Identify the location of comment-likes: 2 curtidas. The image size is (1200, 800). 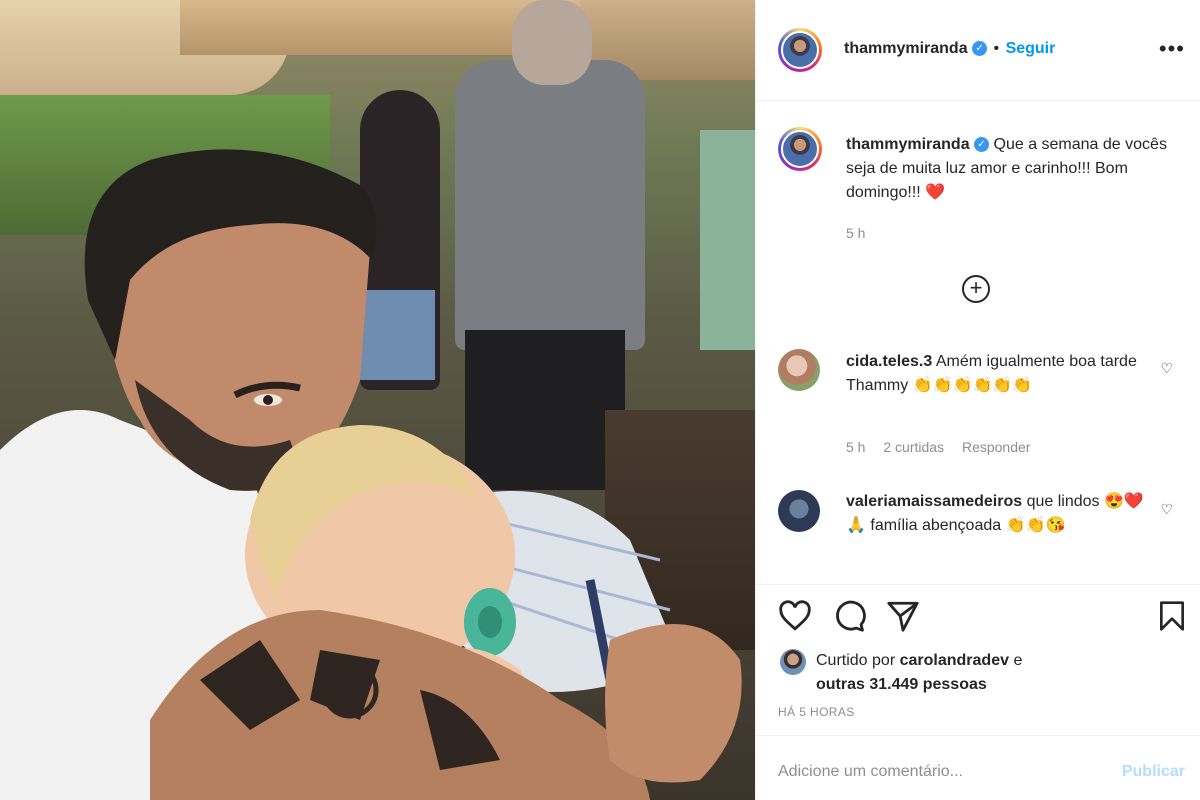
(913, 447).